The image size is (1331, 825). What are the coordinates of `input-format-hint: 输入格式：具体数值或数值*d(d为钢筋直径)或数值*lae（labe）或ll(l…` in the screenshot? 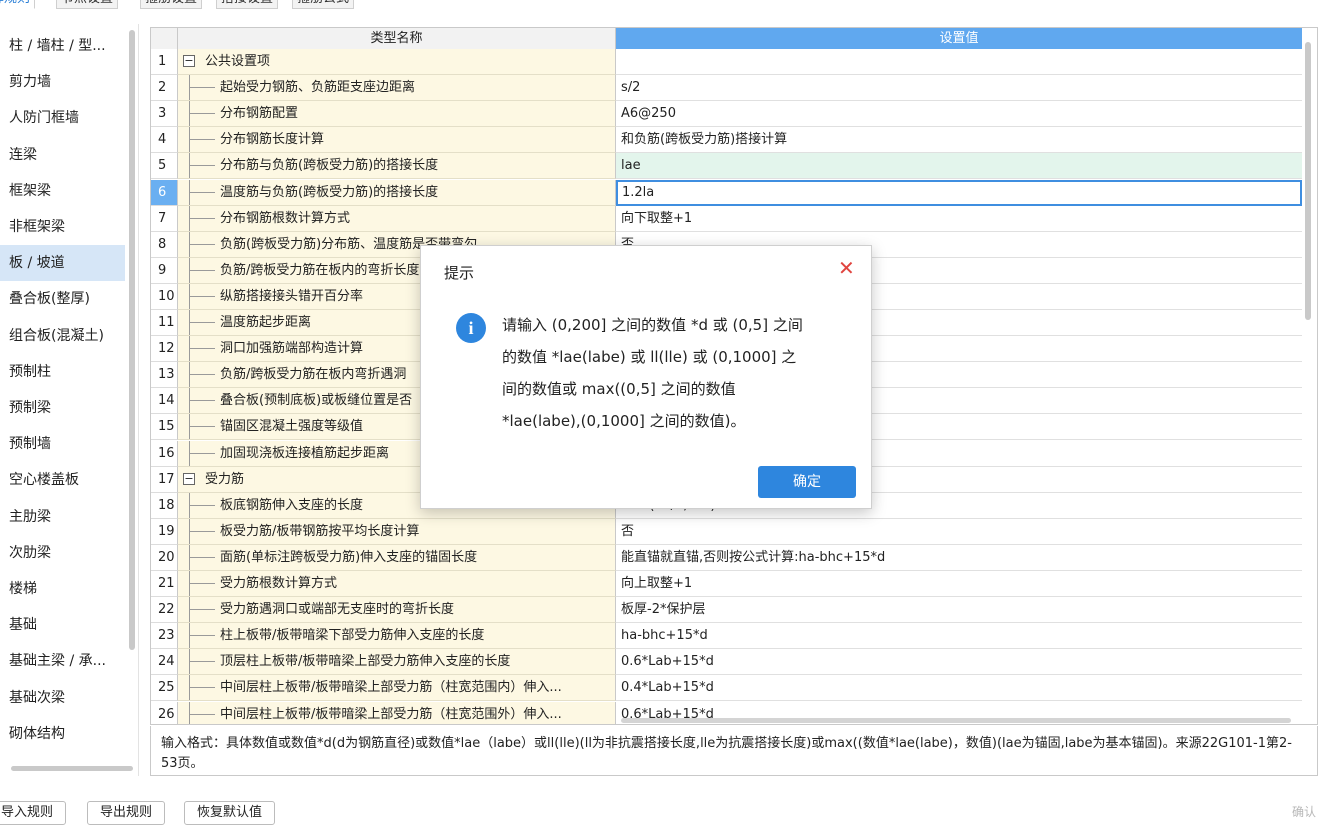 It's located at (734, 751).